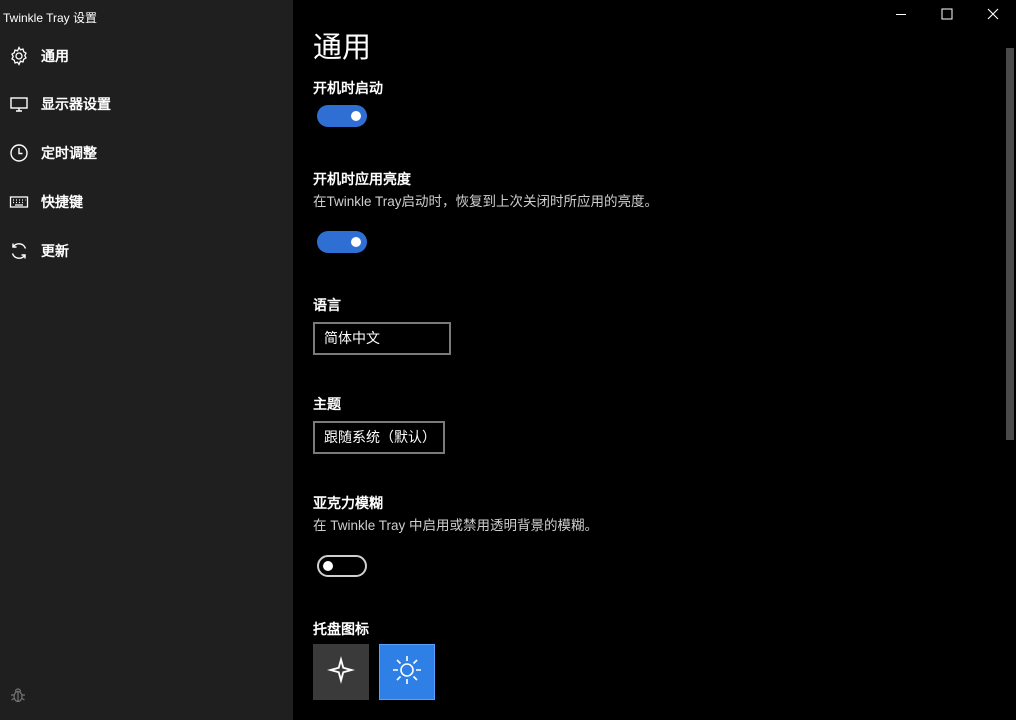 The width and height of the screenshot is (1016, 720). What do you see at coordinates (69, 153) in the screenshot?
I see `sidebar-item-label: 定时调整` at bounding box center [69, 153].